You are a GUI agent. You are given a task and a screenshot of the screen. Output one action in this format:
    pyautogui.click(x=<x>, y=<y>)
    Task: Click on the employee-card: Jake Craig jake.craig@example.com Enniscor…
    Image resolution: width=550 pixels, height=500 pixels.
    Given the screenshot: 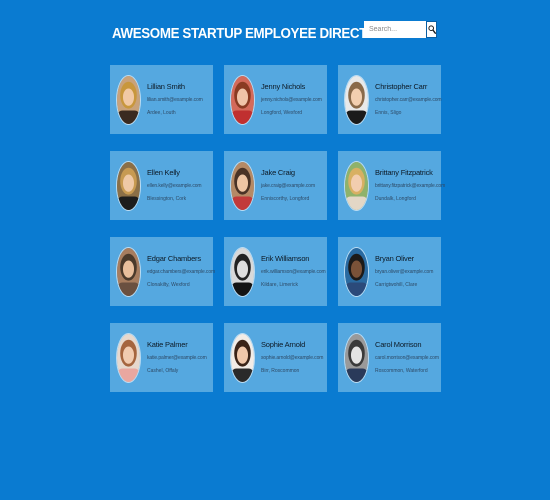 What is the action you would take?
    pyautogui.click(x=275, y=185)
    